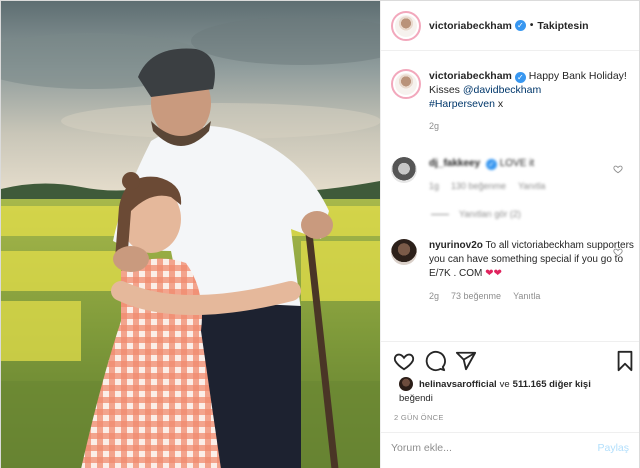  I want to click on author-username: victoriabeckham, so click(470, 26).